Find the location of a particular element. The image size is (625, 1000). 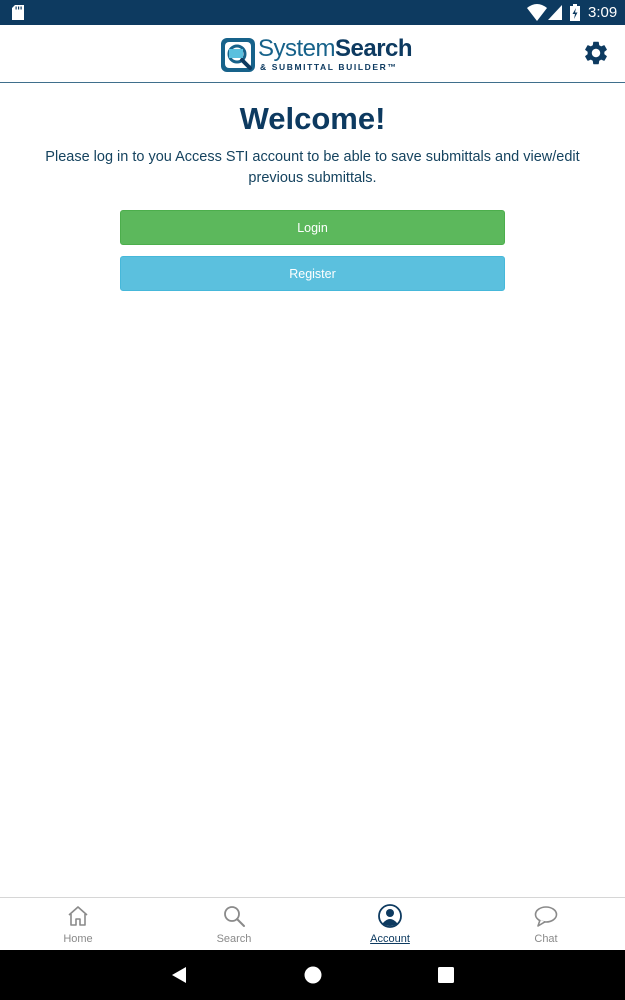

tab-home-label: Home is located at coordinates (78, 939).